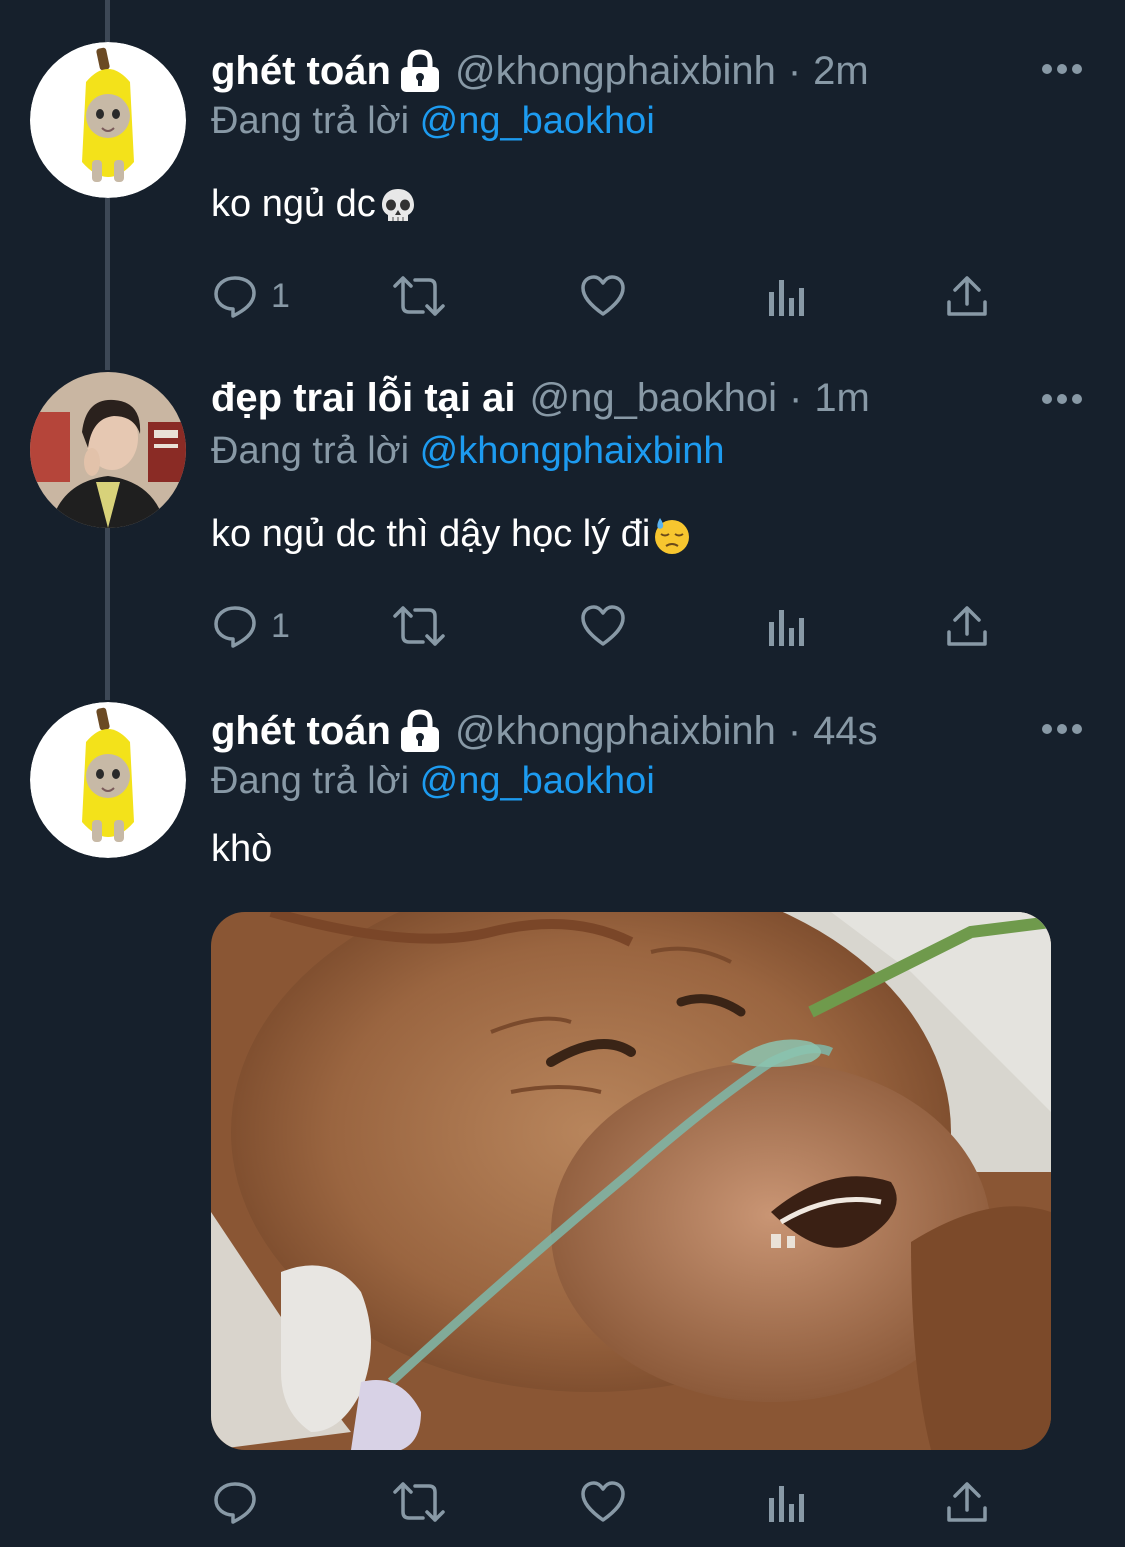  Describe the element at coordinates (672, 535) in the screenshot. I see `downcast-sweat-face-icon` at that location.